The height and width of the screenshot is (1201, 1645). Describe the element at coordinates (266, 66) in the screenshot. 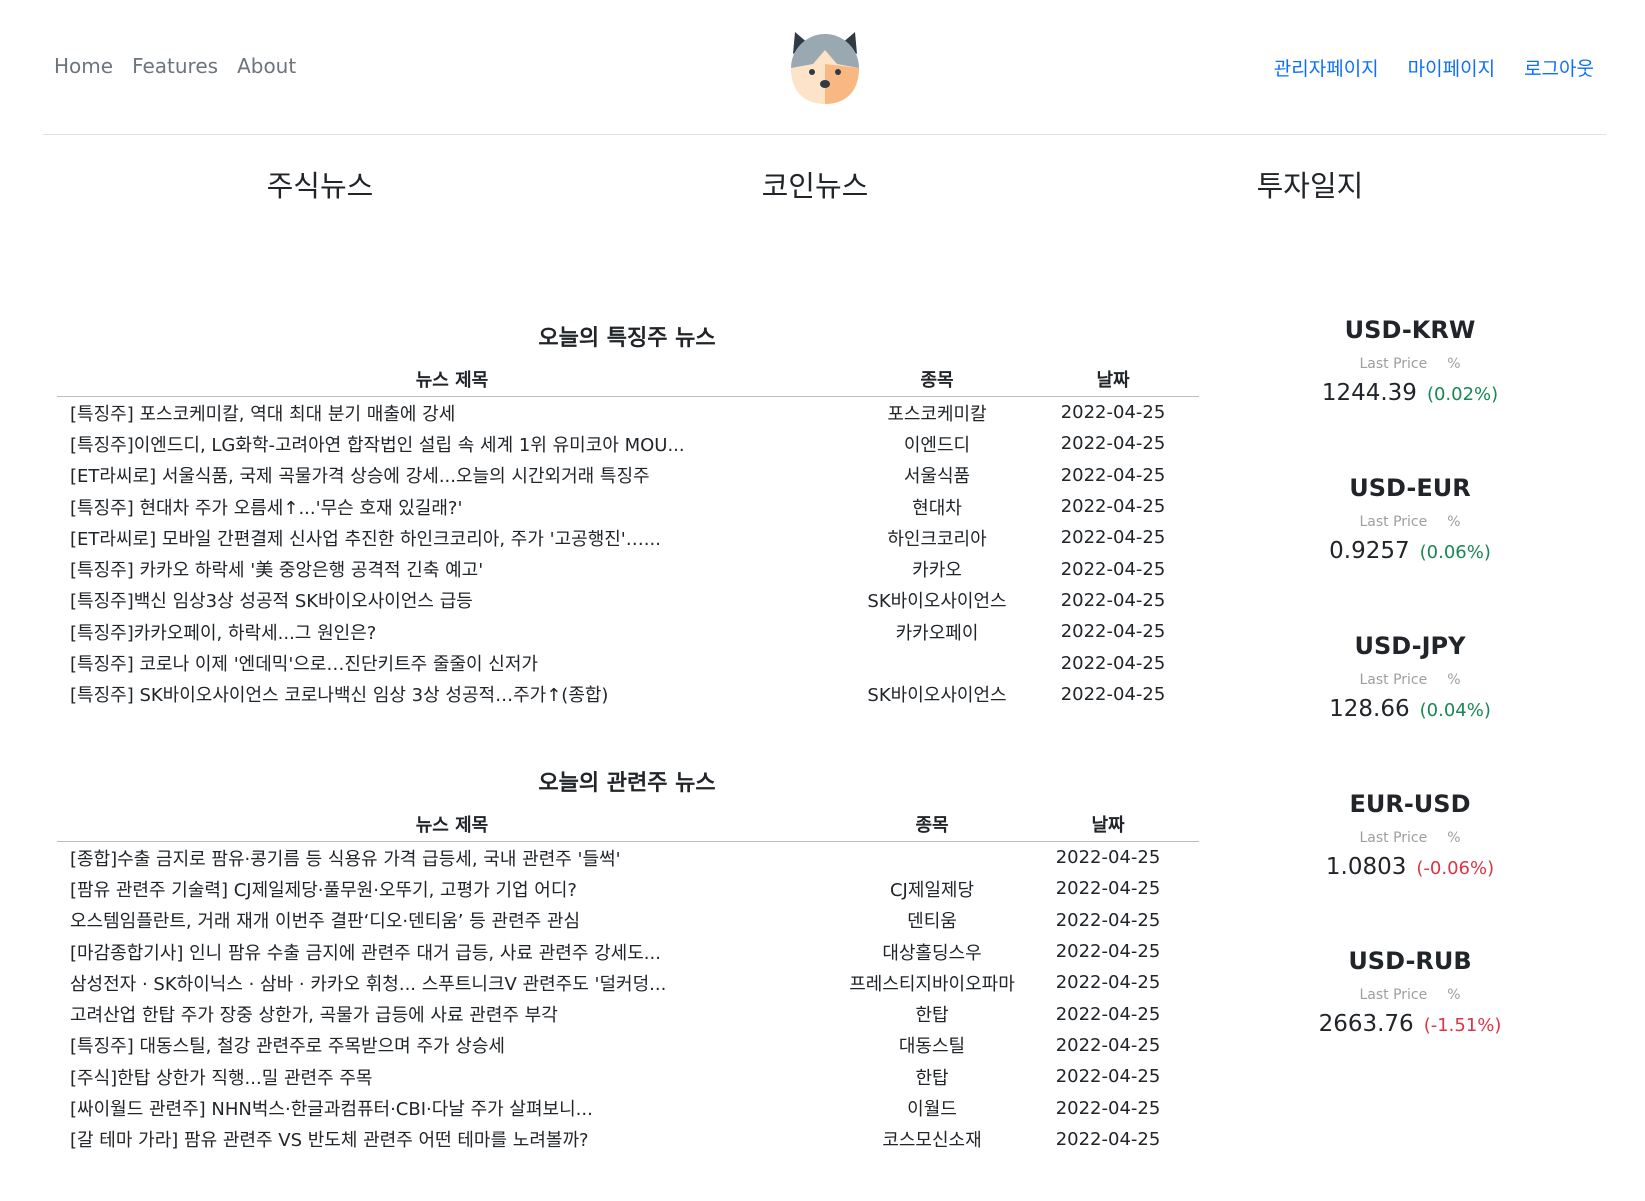

I see `nav-about-link: About` at that location.